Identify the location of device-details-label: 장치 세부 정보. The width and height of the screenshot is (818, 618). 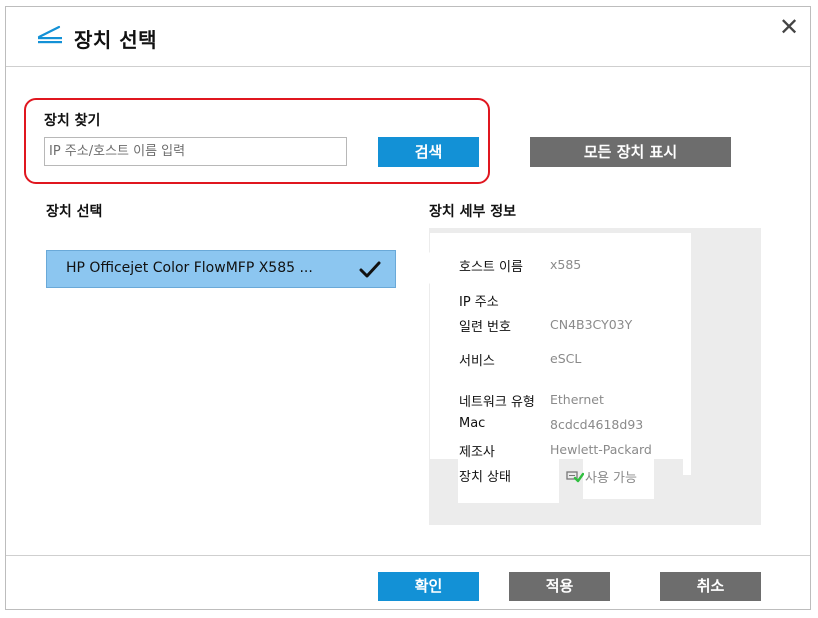
(473, 212).